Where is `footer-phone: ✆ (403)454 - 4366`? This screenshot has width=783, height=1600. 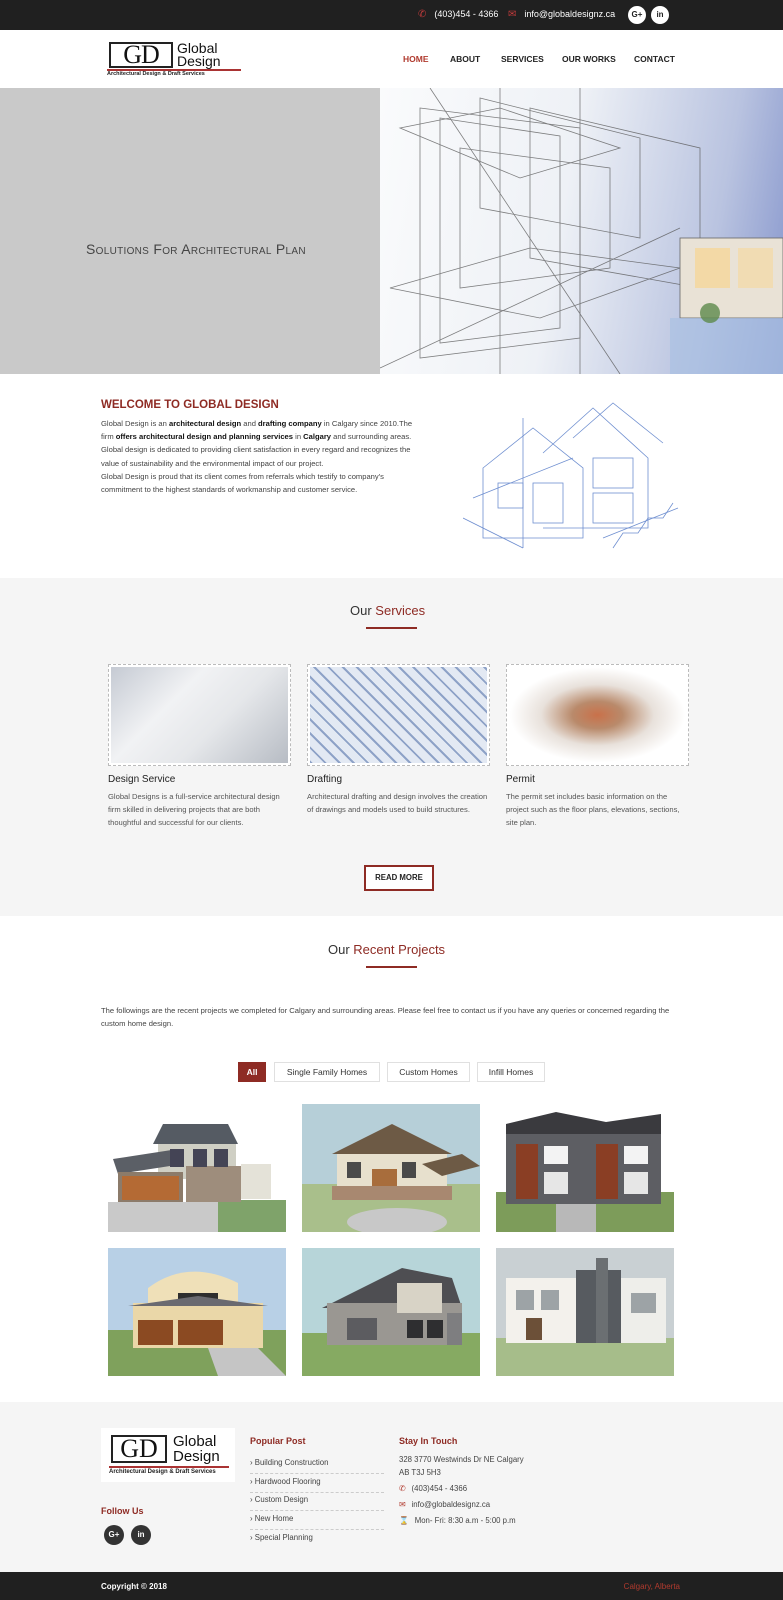
footer-phone: ✆ (403)454 - 4366 is located at coordinates (433, 1489).